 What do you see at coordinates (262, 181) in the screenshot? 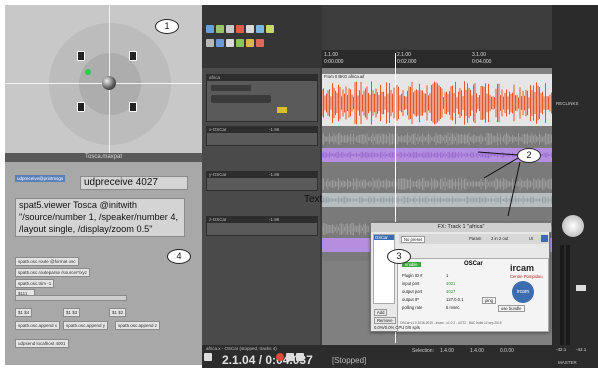
I see `track-header-y: y-OSCar -1.86` at bounding box center [262, 181].